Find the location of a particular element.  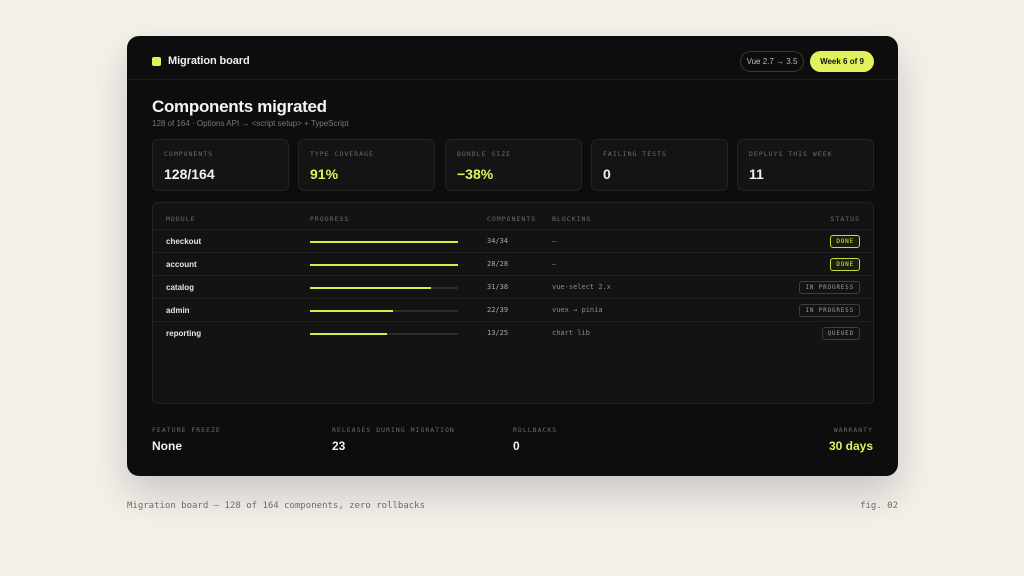

kpi-label: DEPLOYS THIS WEEK is located at coordinates (791, 154).